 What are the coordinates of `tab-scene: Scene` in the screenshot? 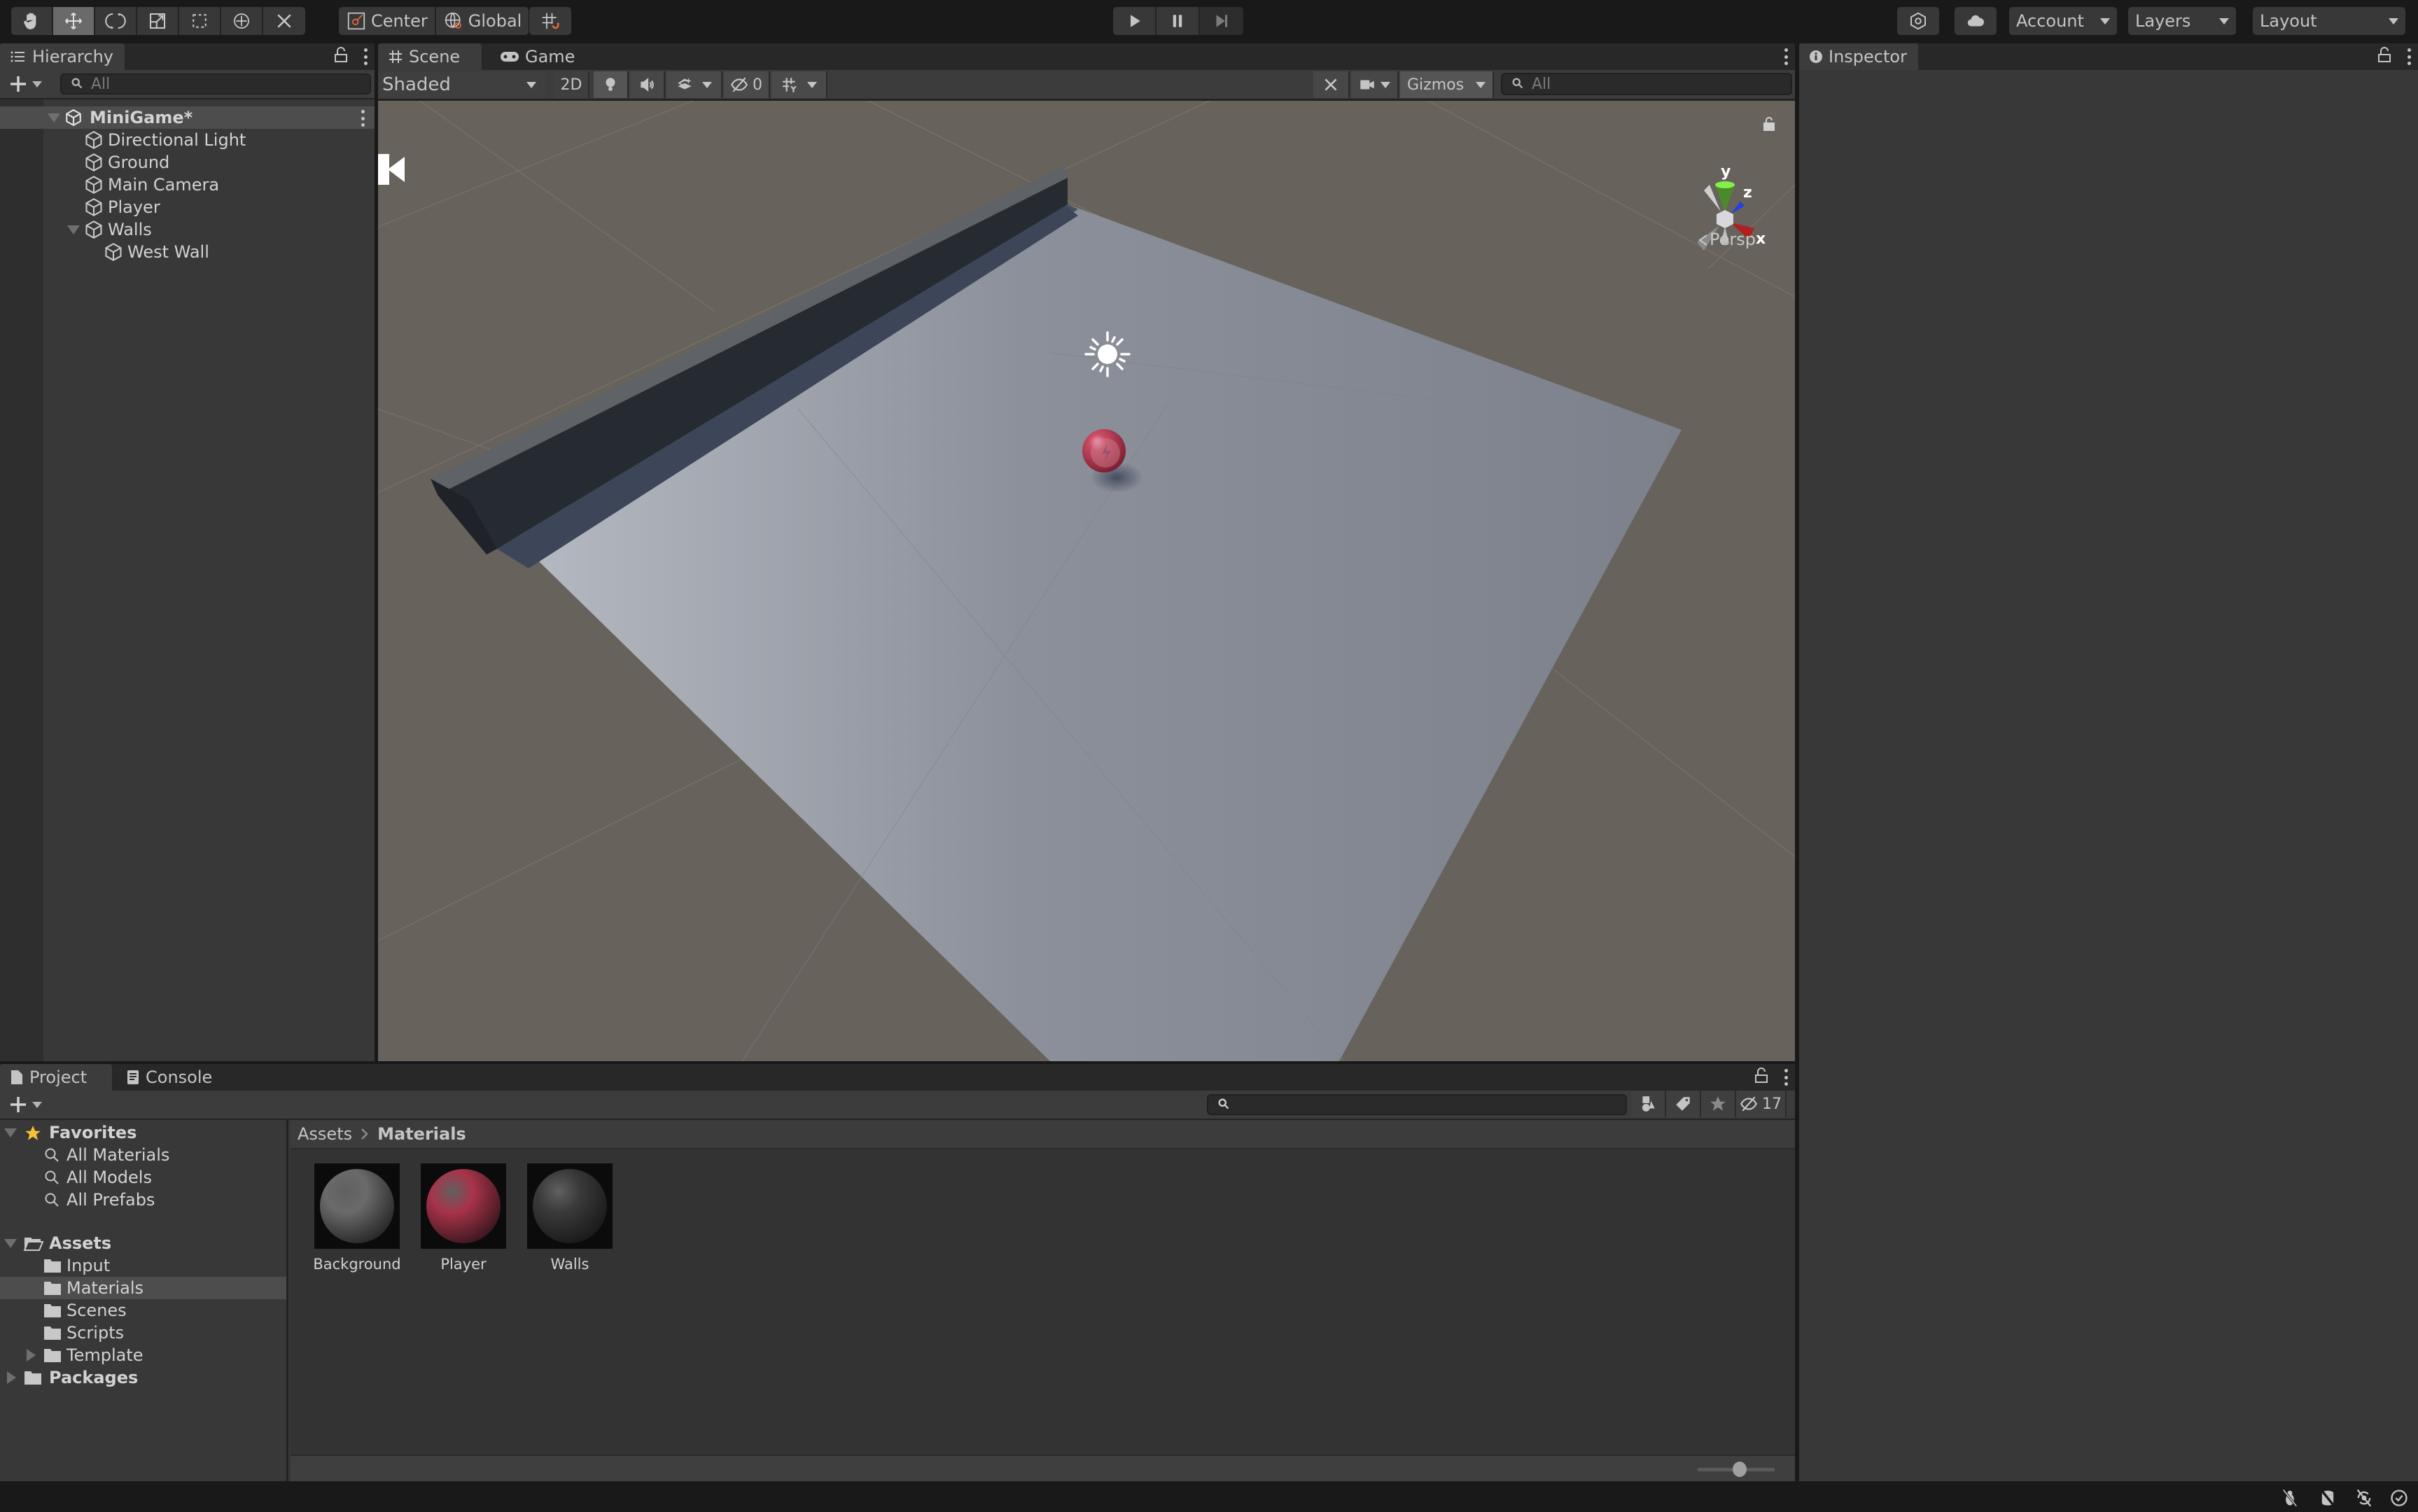 It's located at (430, 56).